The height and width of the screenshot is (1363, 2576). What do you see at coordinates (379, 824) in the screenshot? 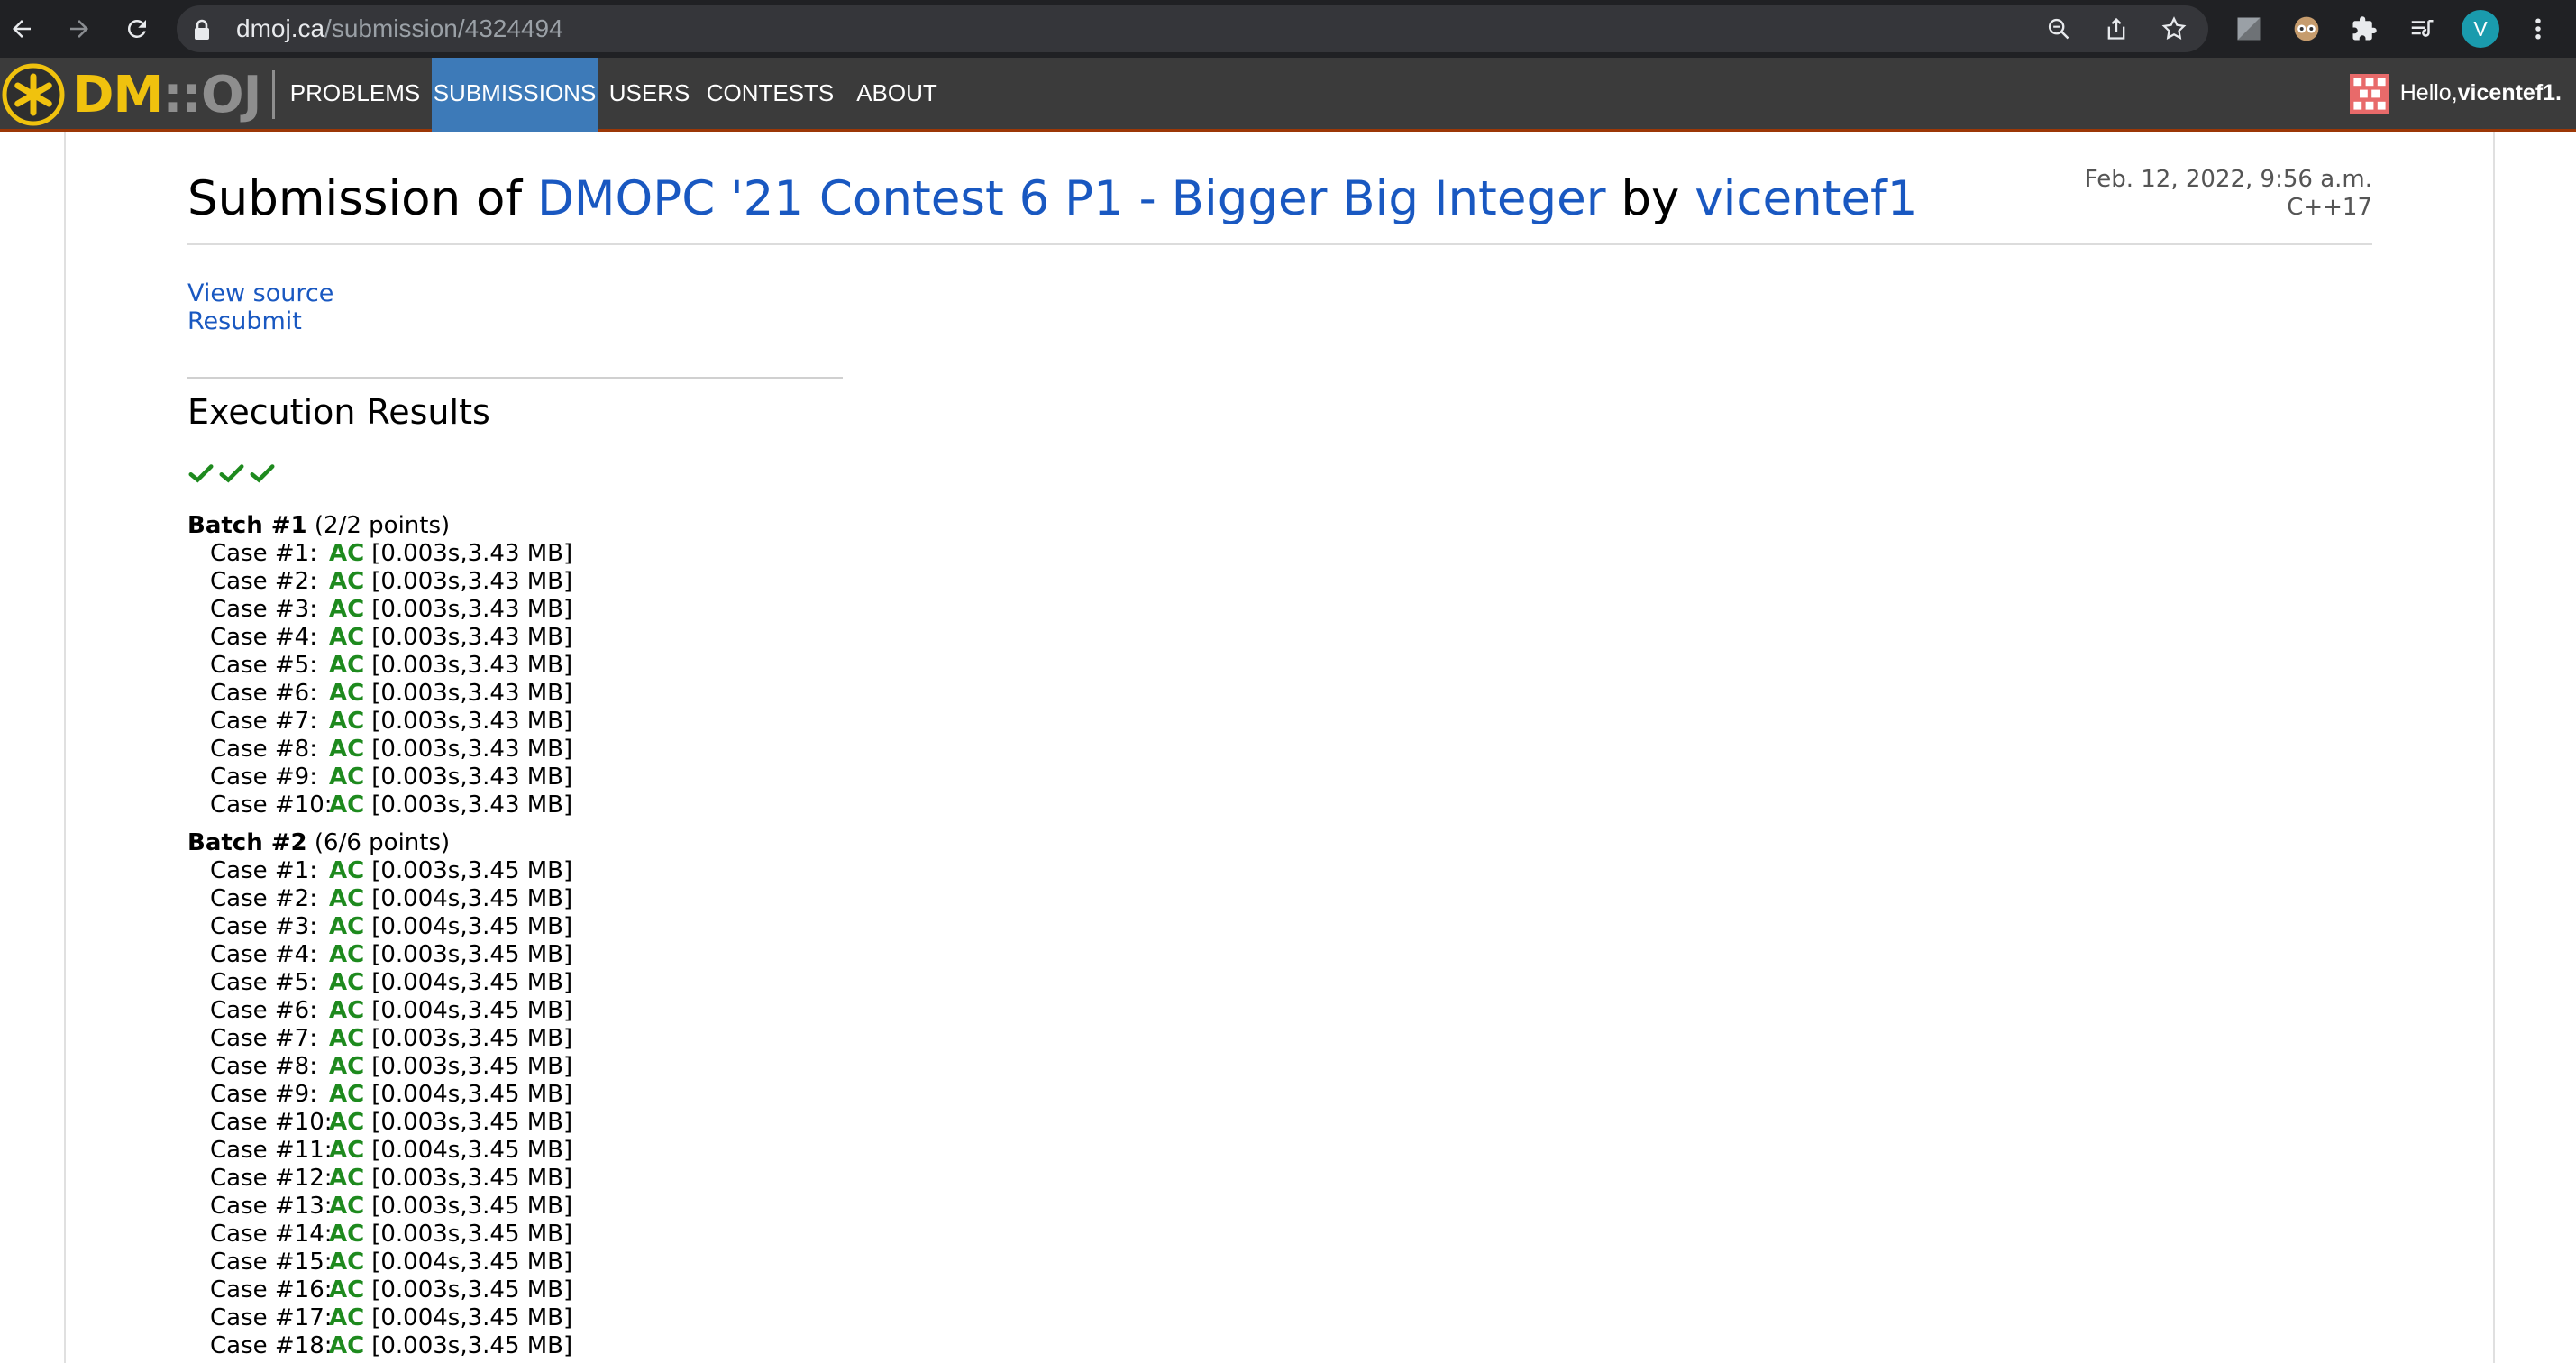
I see `batch-spacer` at bounding box center [379, 824].